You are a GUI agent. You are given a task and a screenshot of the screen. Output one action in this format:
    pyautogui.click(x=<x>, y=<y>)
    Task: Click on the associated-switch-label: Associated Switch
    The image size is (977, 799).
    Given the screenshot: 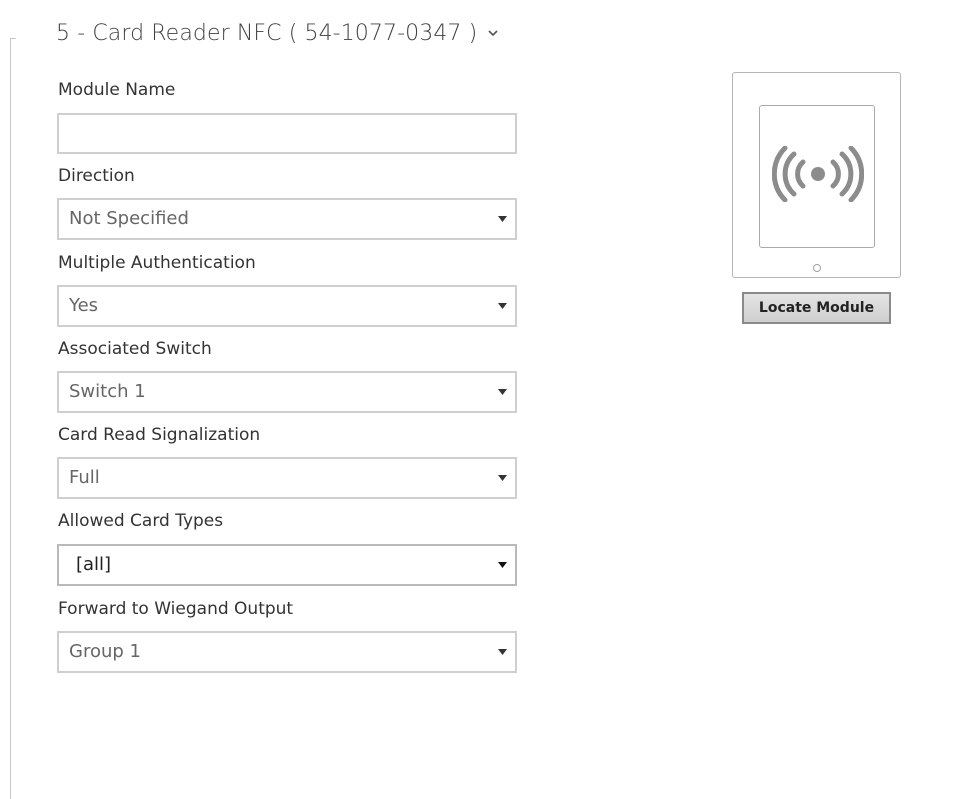 What is the action you would take?
    pyautogui.click(x=135, y=349)
    